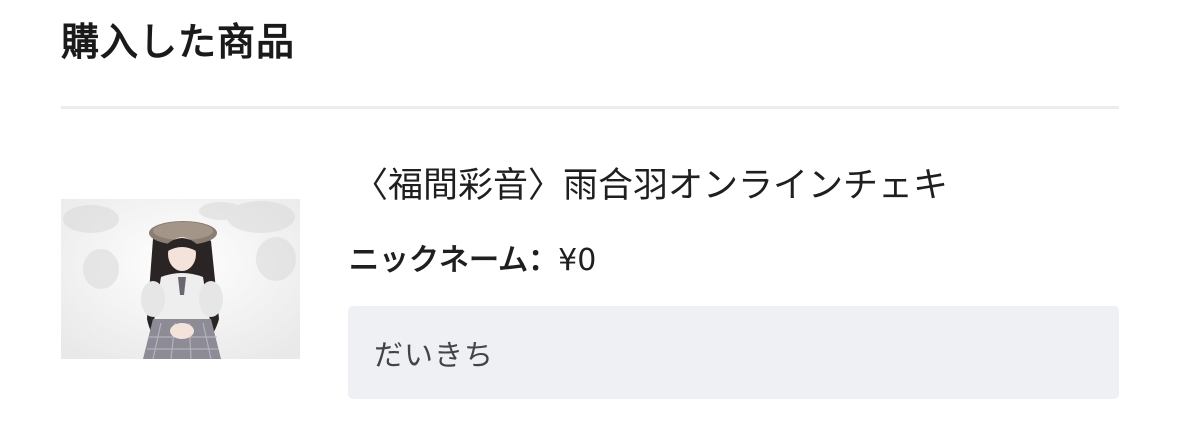  I want to click on nickname-field: だいきち, so click(733, 352).